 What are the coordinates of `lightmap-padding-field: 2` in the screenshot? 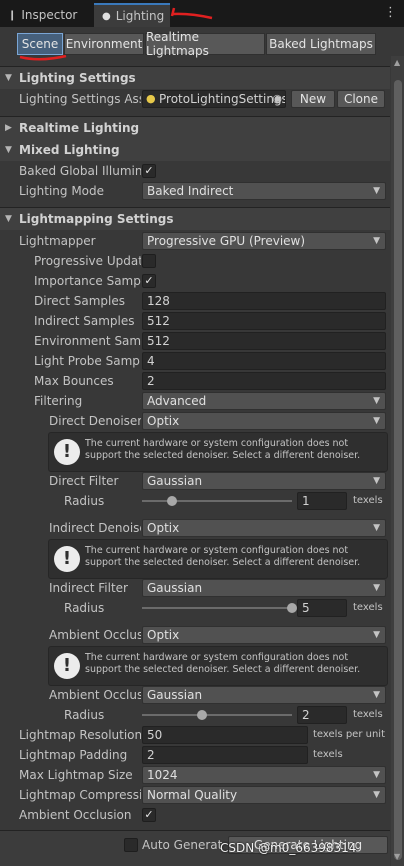 It's located at (225, 755).